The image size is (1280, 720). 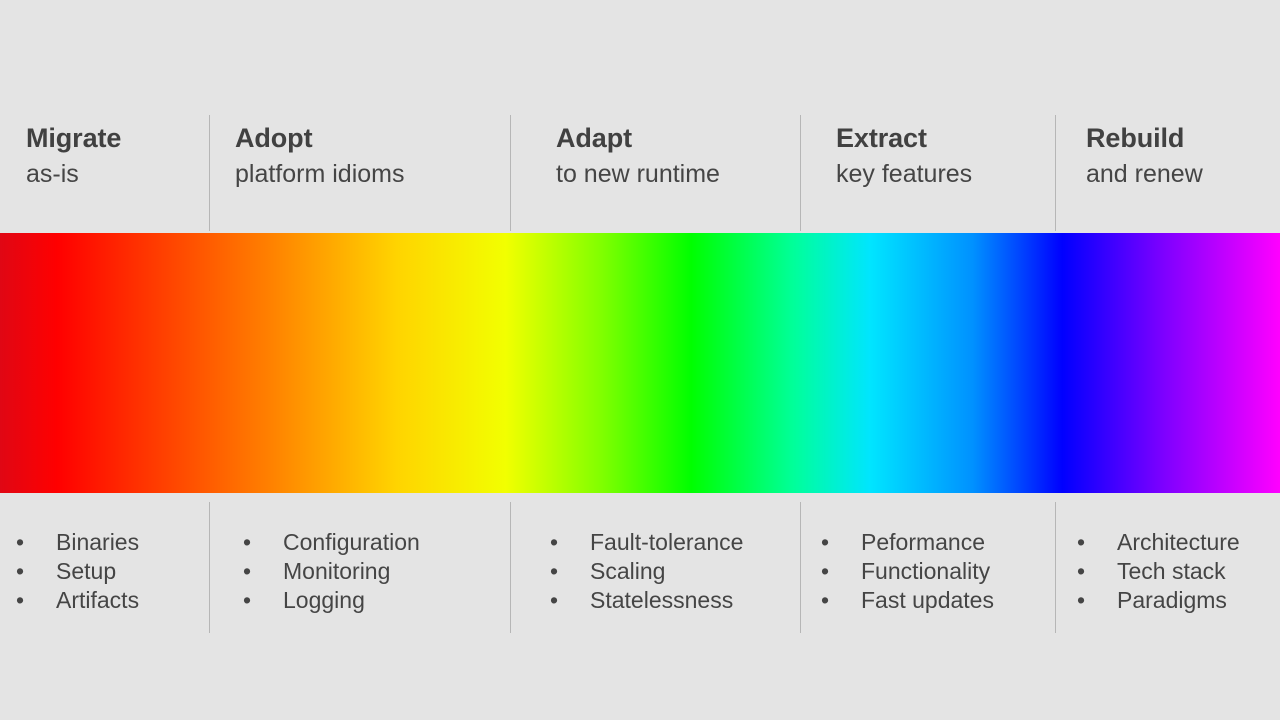 I want to click on list-item: • Statelessness, so click(x=675, y=600).